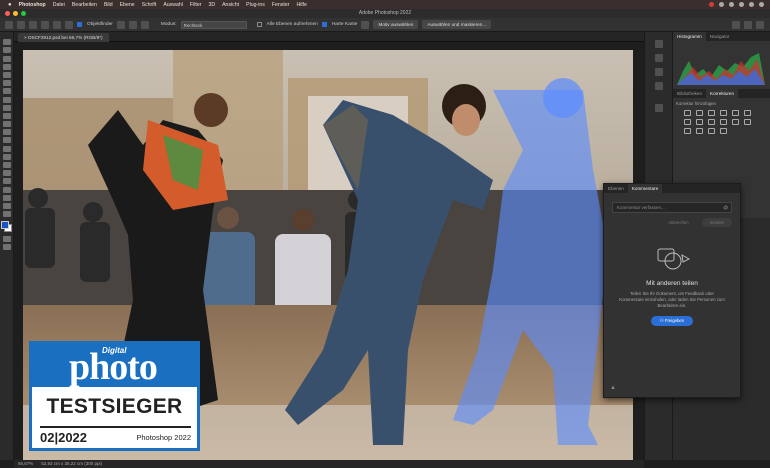 The image size is (770, 468). Describe the element at coordinates (7, 181) in the screenshot. I see `path-selection-tool-icon` at that location.